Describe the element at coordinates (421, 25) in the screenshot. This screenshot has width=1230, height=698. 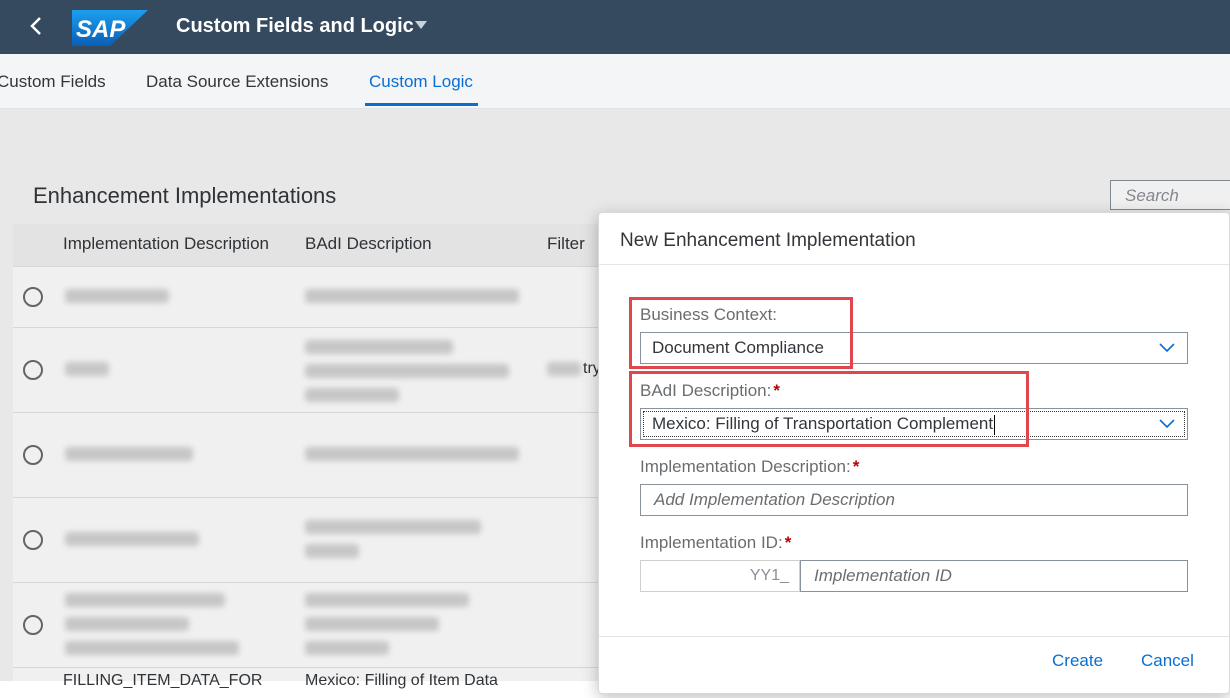
I see `caret-down-icon` at that location.